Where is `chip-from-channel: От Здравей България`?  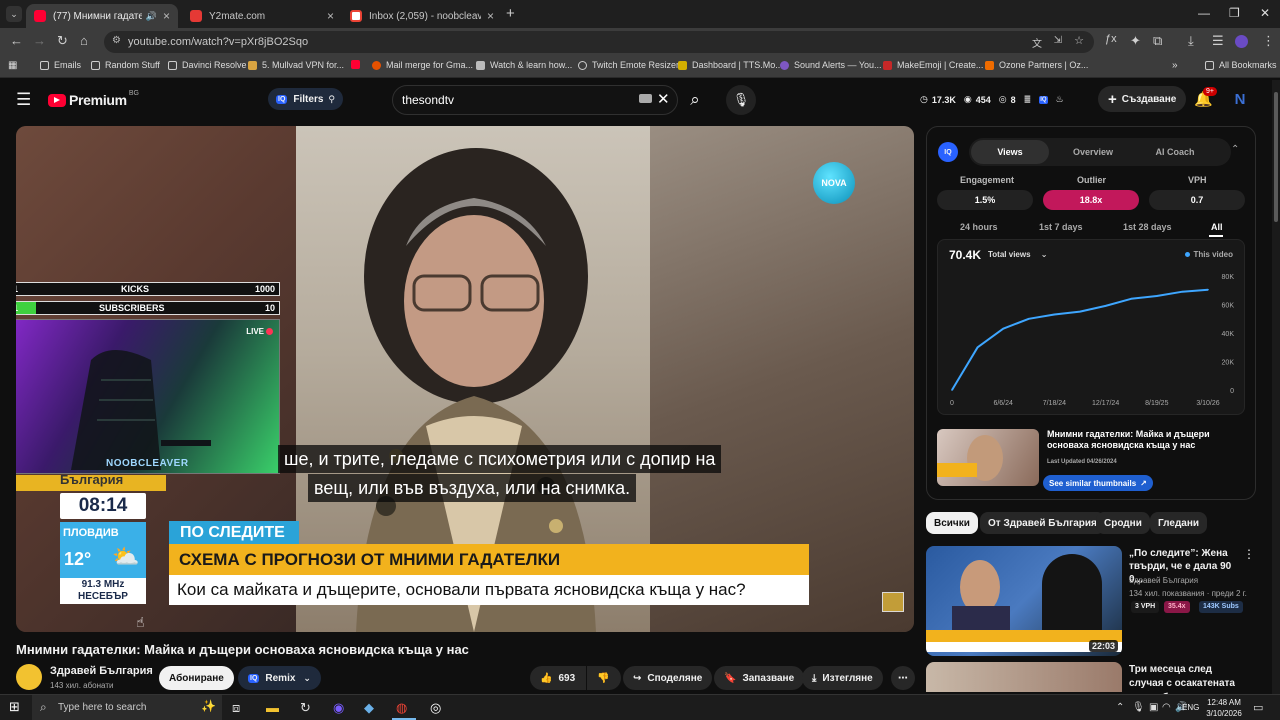 chip-from-channel: От Здравей България is located at coordinates (1042, 523).